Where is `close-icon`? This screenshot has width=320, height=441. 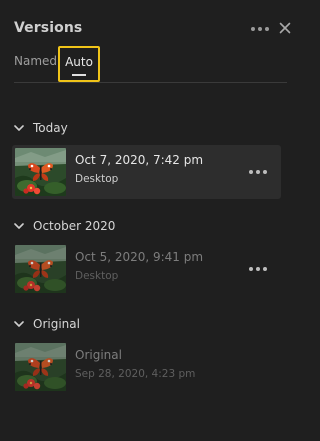
close-icon is located at coordinates (285, 28).